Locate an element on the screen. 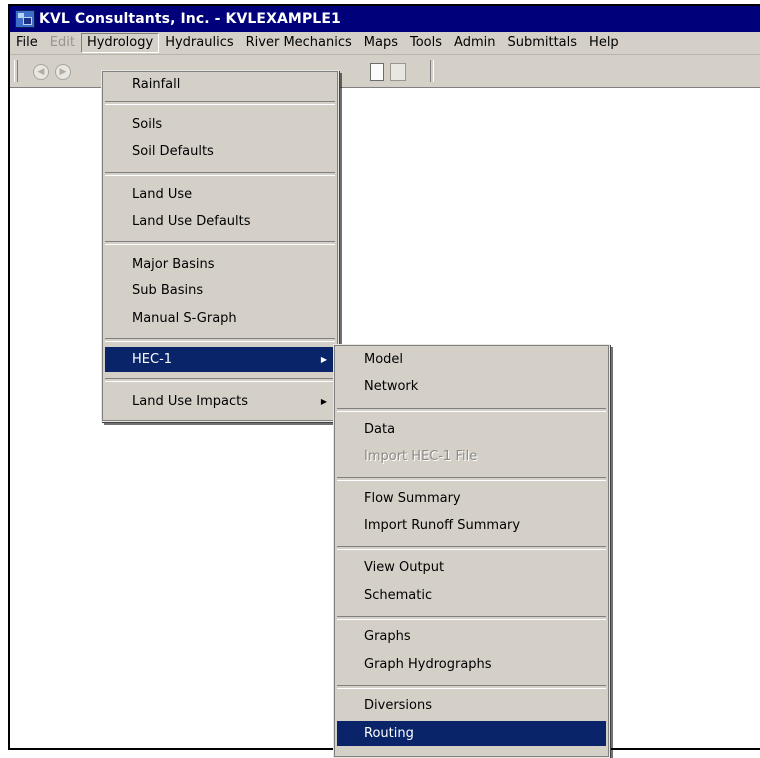 This screenshot has width=760, height=758. menu-item-land-use-defaults: Land Use Defaults is located at coordinates (220, 222).